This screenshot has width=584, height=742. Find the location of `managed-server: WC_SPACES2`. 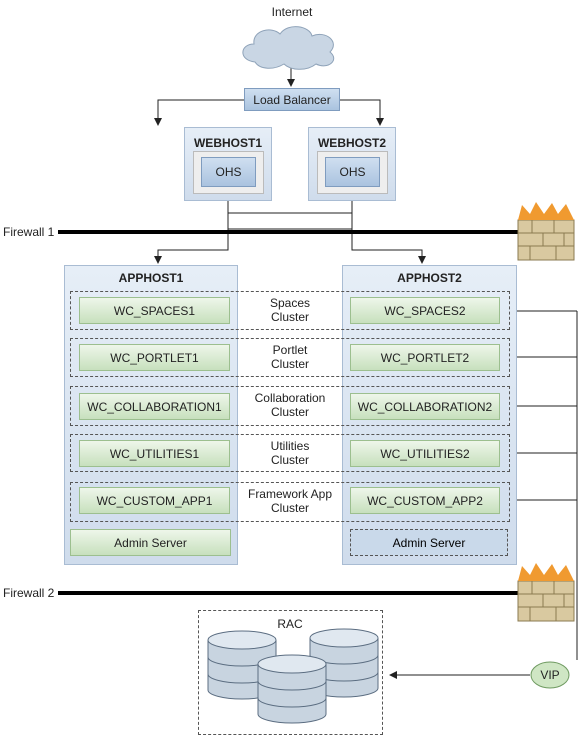

managed-server: WC_SPACES2 is located at coordinates (425, 310).